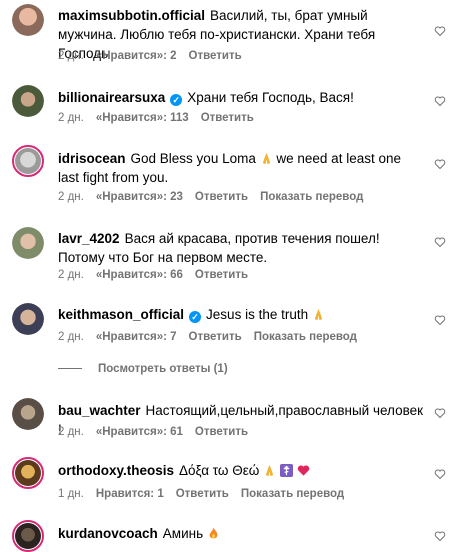 The image size is (458, 552). Describe the element at coordinates (142, 118) in the screenshot. I see `comment-likes-count: «Нравится»: 113` at that location.